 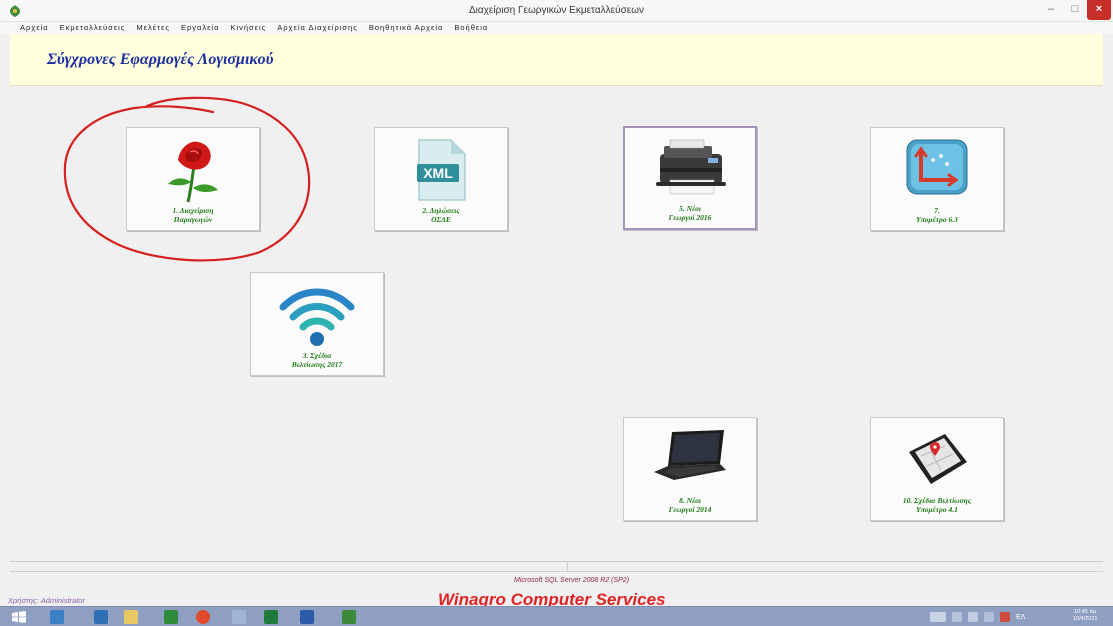 I want to click on tile-submeasure-6-3: 7. Υπομέτρο 6.3, so click(x=937, y=179).